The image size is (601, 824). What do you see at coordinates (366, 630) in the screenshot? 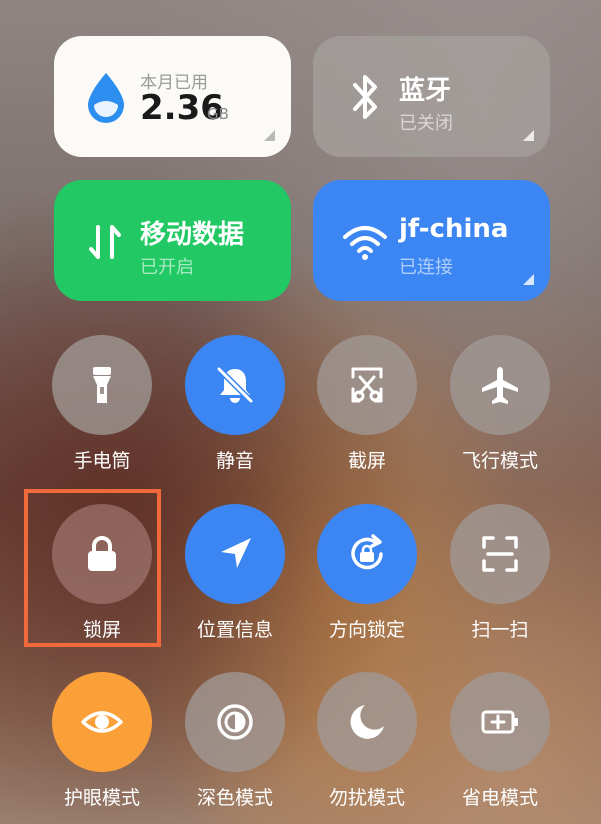
I see `rotation-lock-label: 方向锁定` at bounding box center [366, 630].